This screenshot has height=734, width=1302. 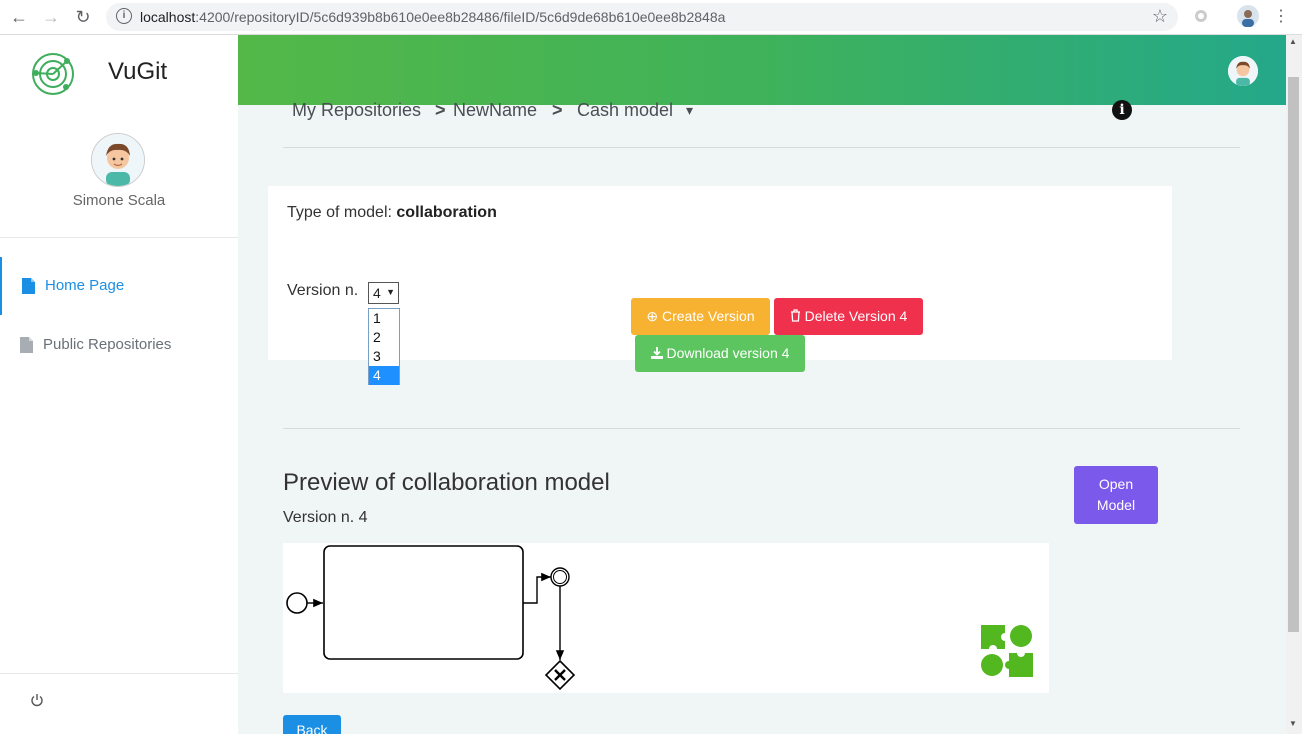 I want to click on url-host: localhost, so click(x=168, y=17).